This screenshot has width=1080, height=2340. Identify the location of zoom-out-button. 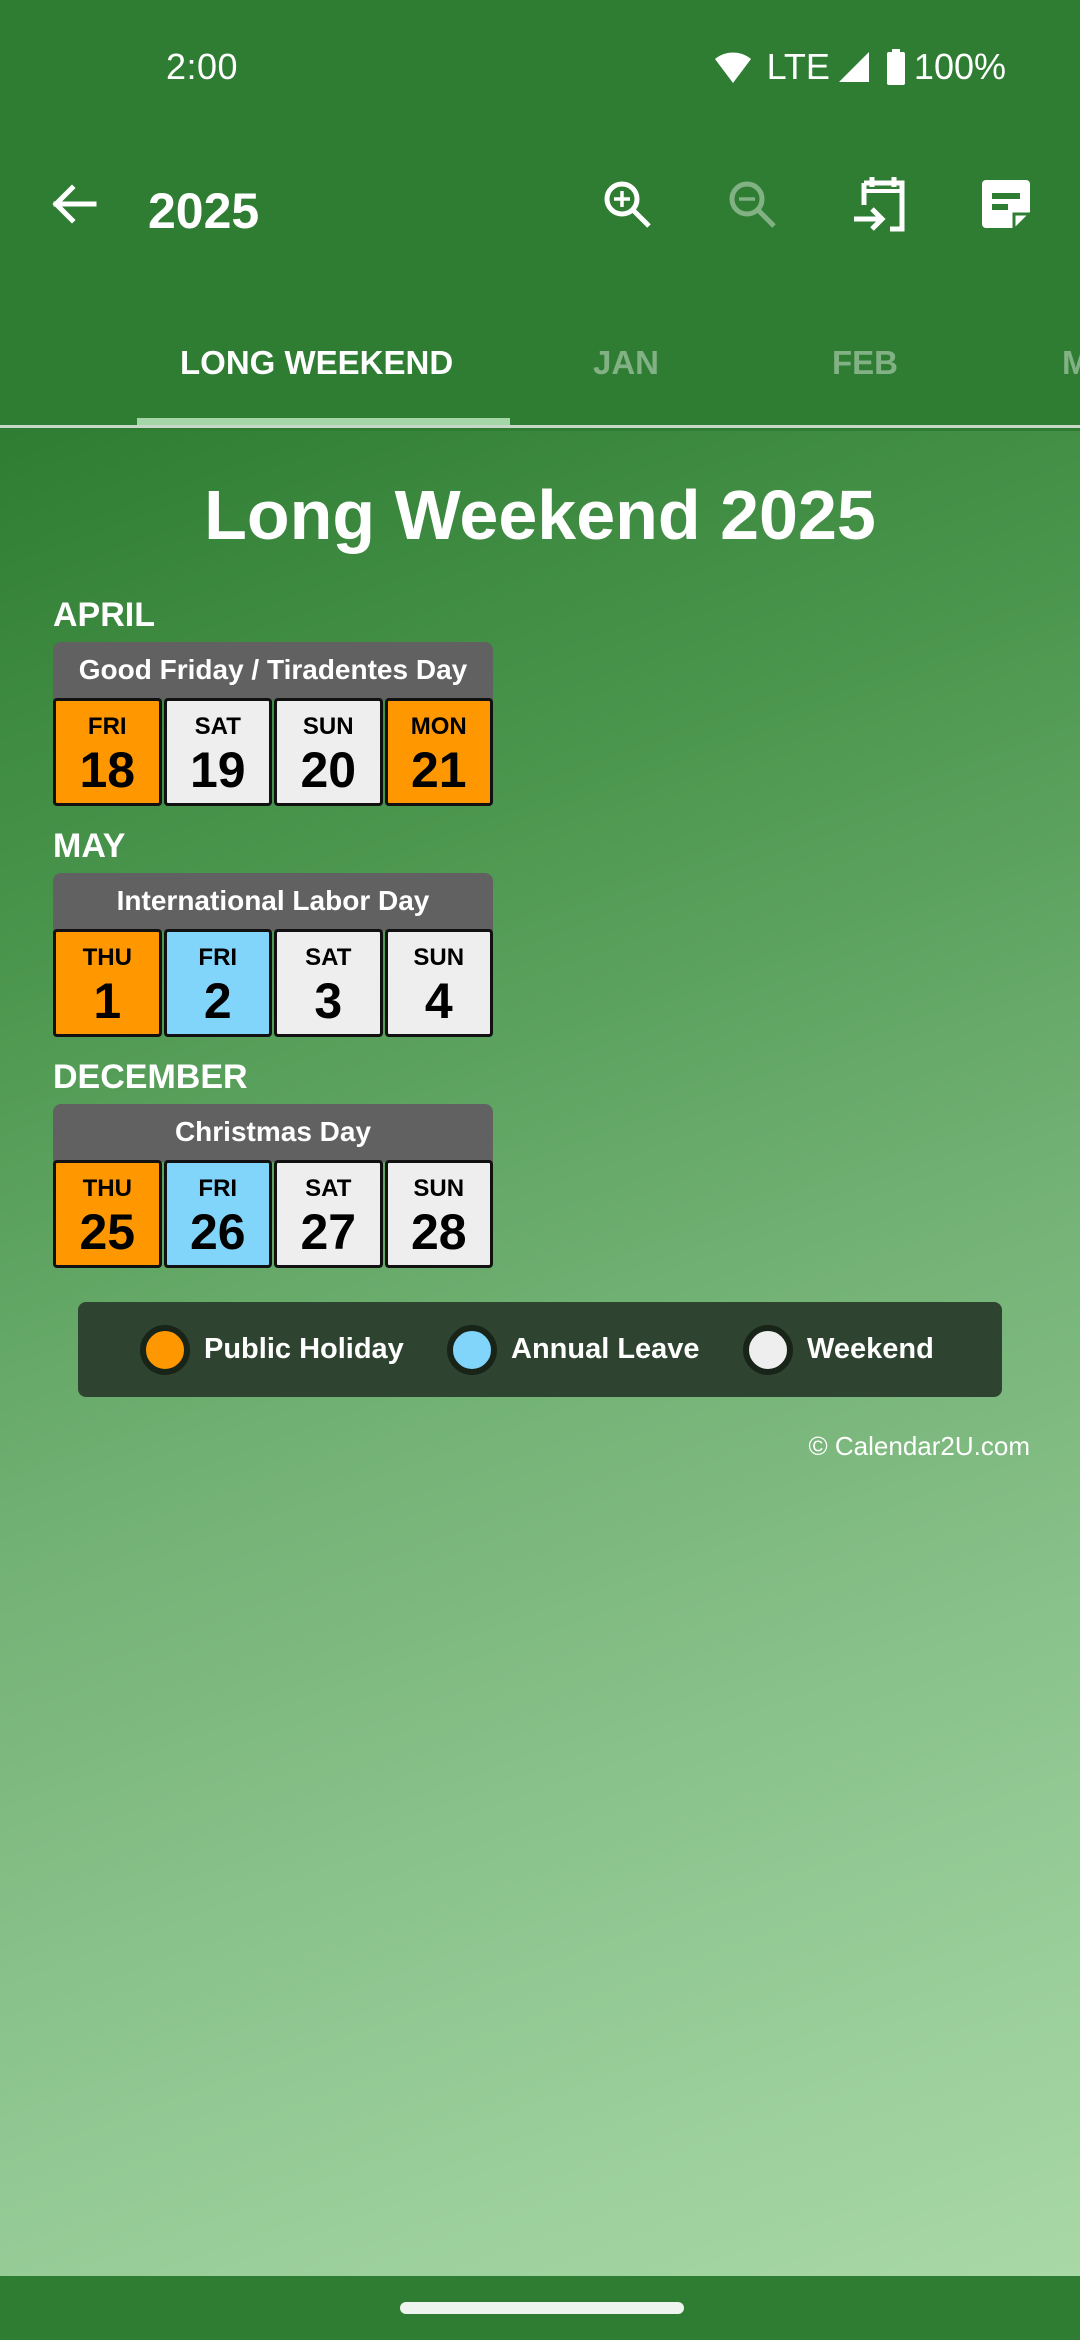
(753, 205).